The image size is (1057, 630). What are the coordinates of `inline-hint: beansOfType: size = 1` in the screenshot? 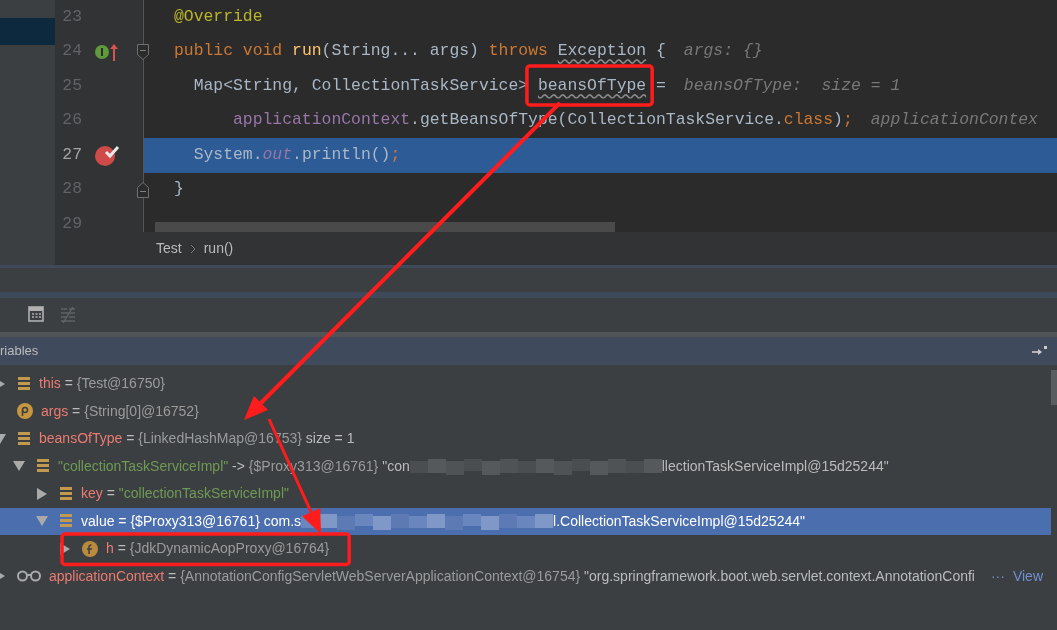 It's located at (792, 85).